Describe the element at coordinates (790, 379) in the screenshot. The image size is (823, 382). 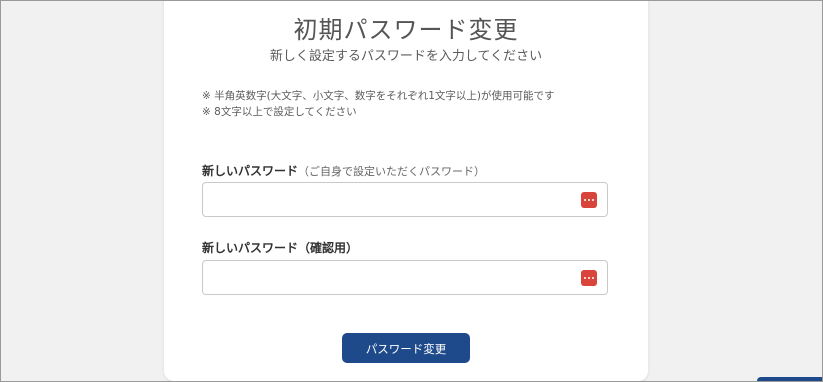
I see `corner-accent` at that location.